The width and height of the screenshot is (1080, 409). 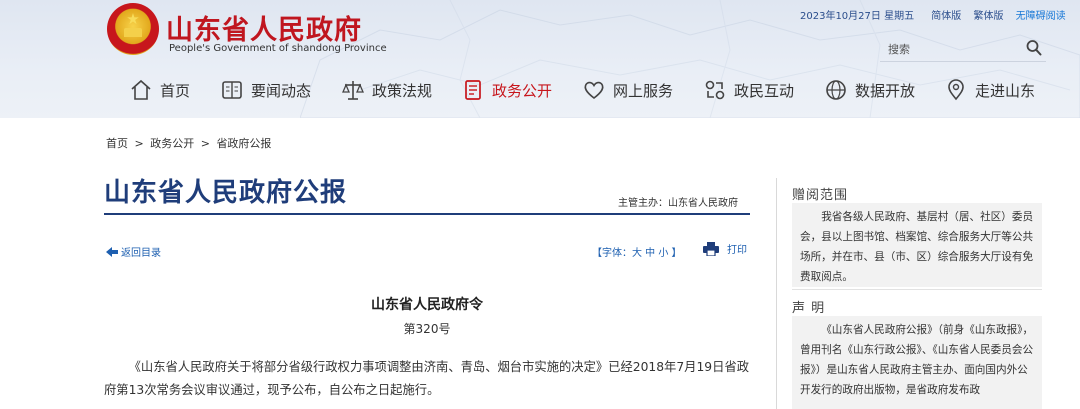 What do you see at coordinates (522, 90) in the screenshot?
I see `nav-label: 政务公开` at bounding box center [522, 90].